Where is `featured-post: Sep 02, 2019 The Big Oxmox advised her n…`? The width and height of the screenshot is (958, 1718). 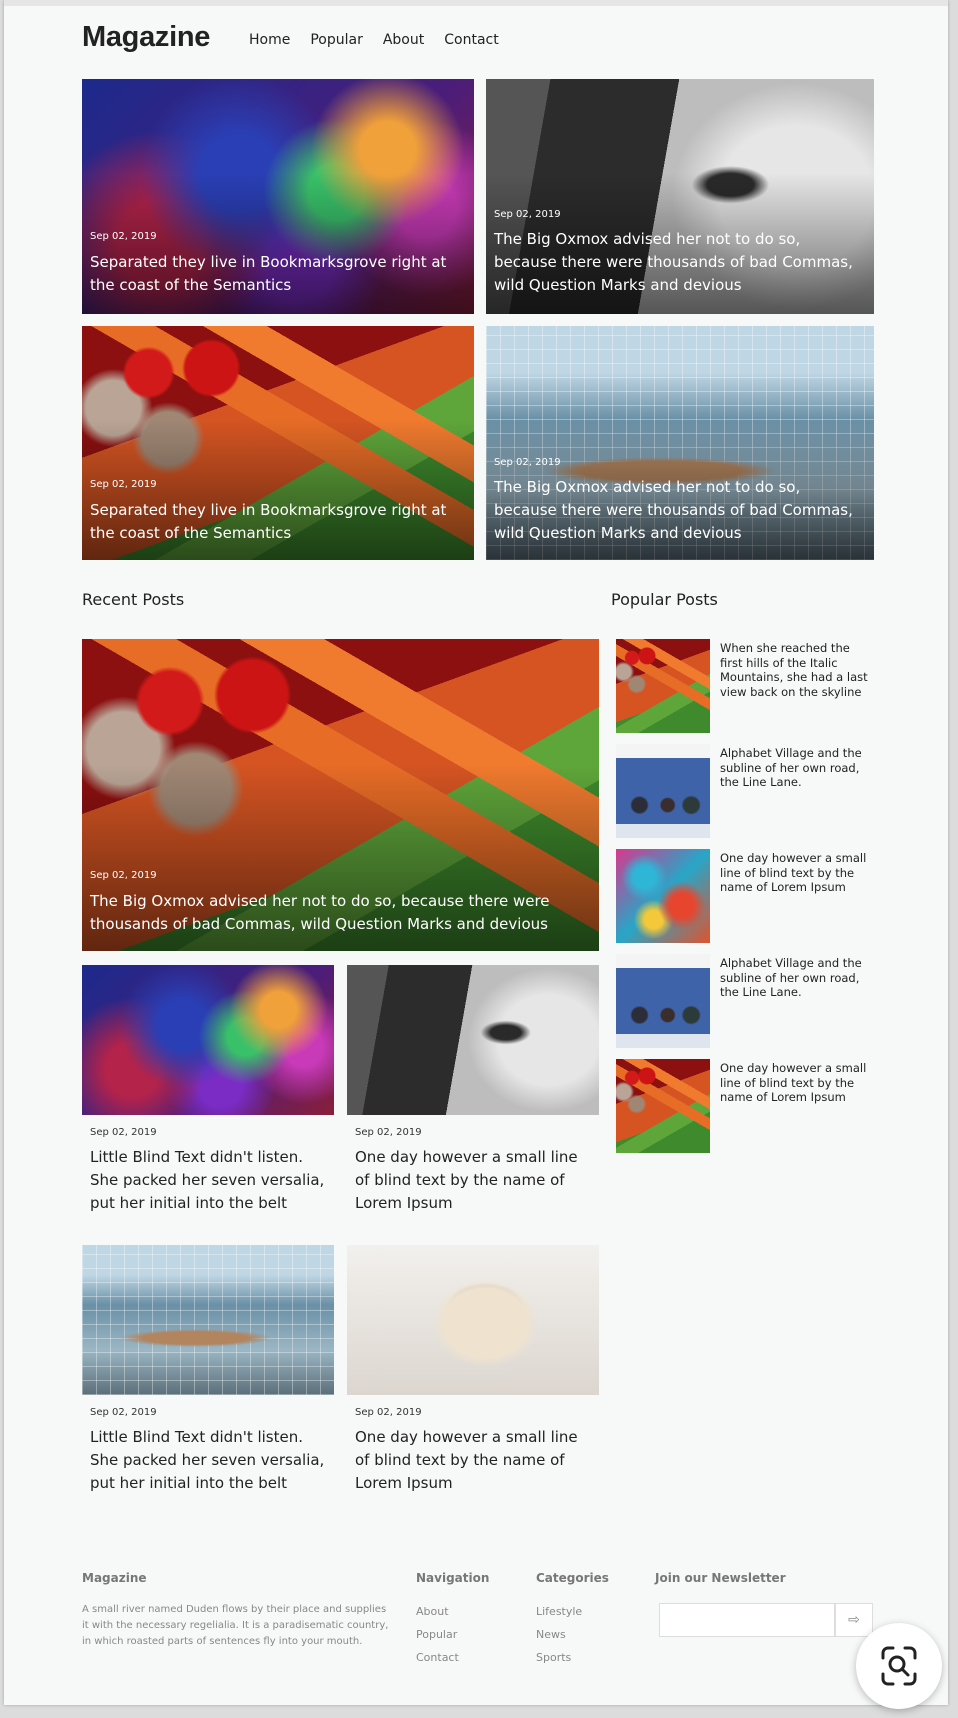 featured-post: Sep 02, 2019 The Big Oxmox advised her n… is located at coordinates (340, 795).